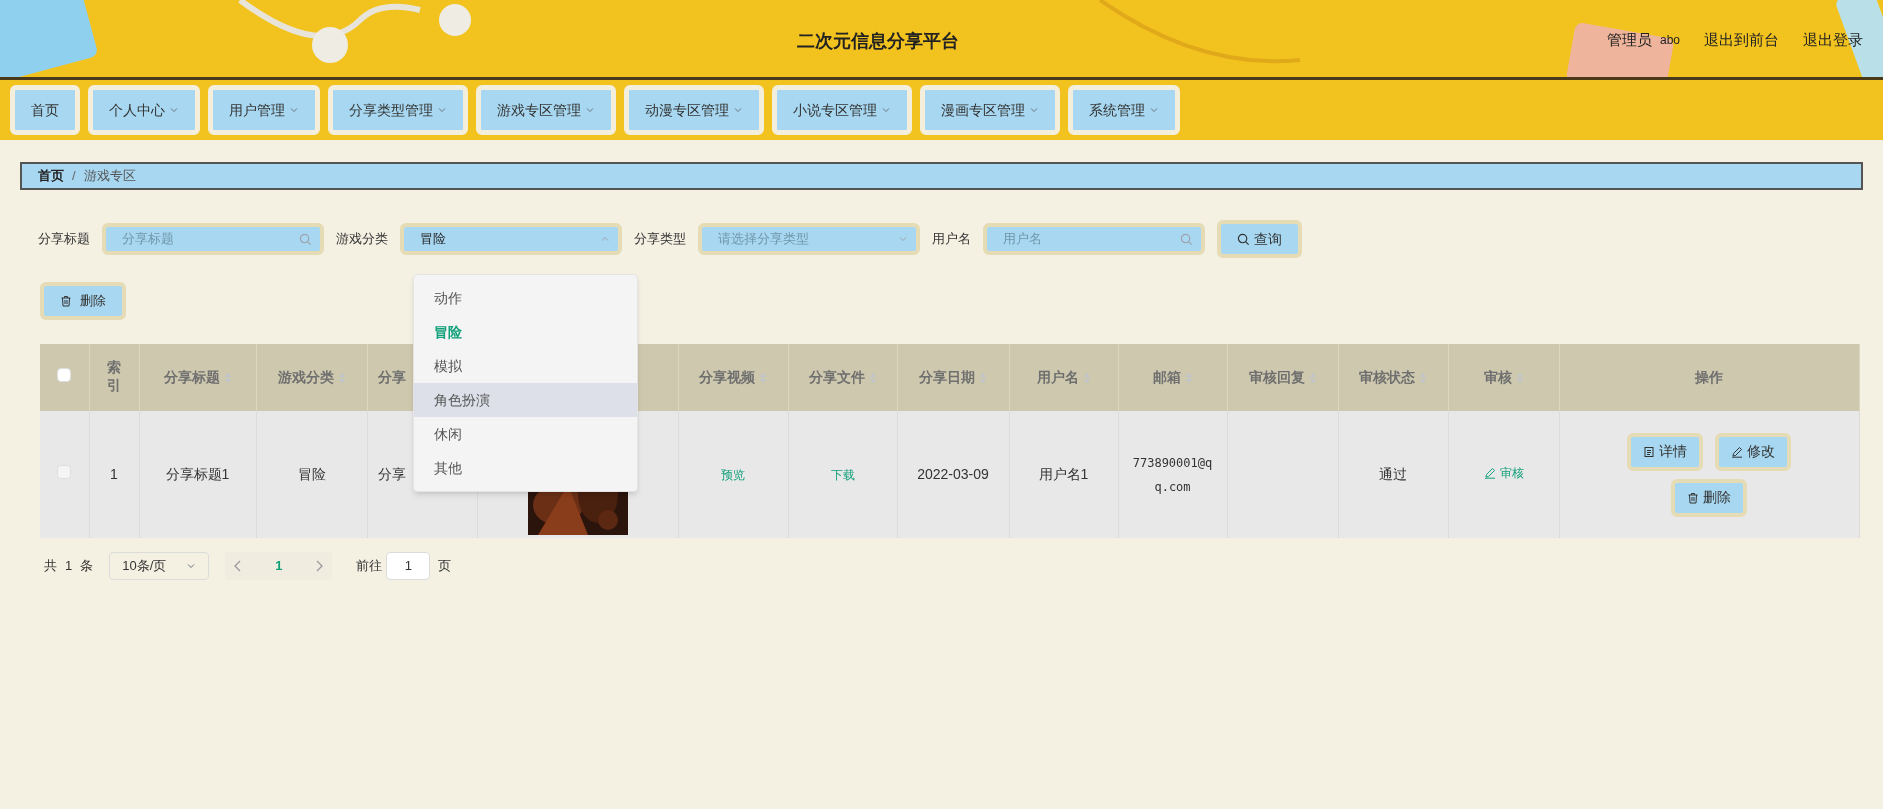  I want to click on goto-field: 1, so click(408, 566).